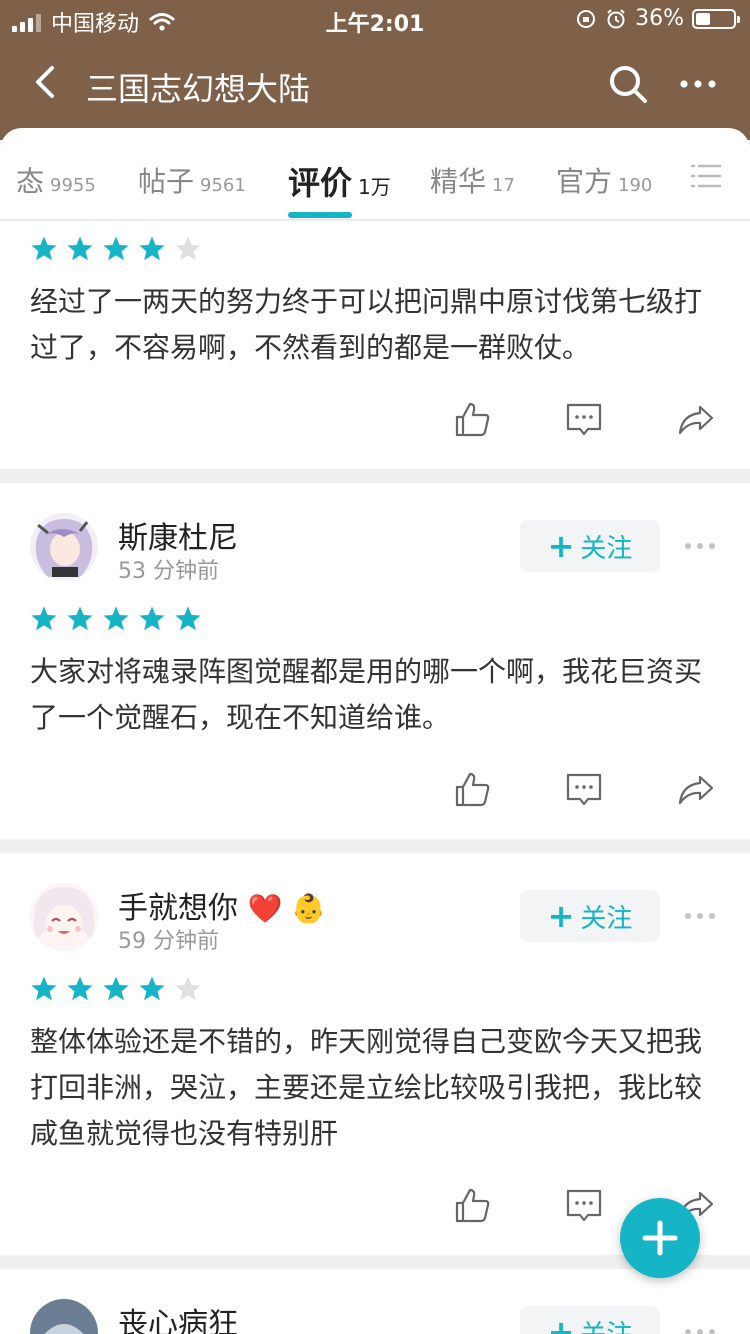 Image resolution: width=750 pixels, height=1334 pixels. I want to click on tab-count: 9955, so click(73, 185).